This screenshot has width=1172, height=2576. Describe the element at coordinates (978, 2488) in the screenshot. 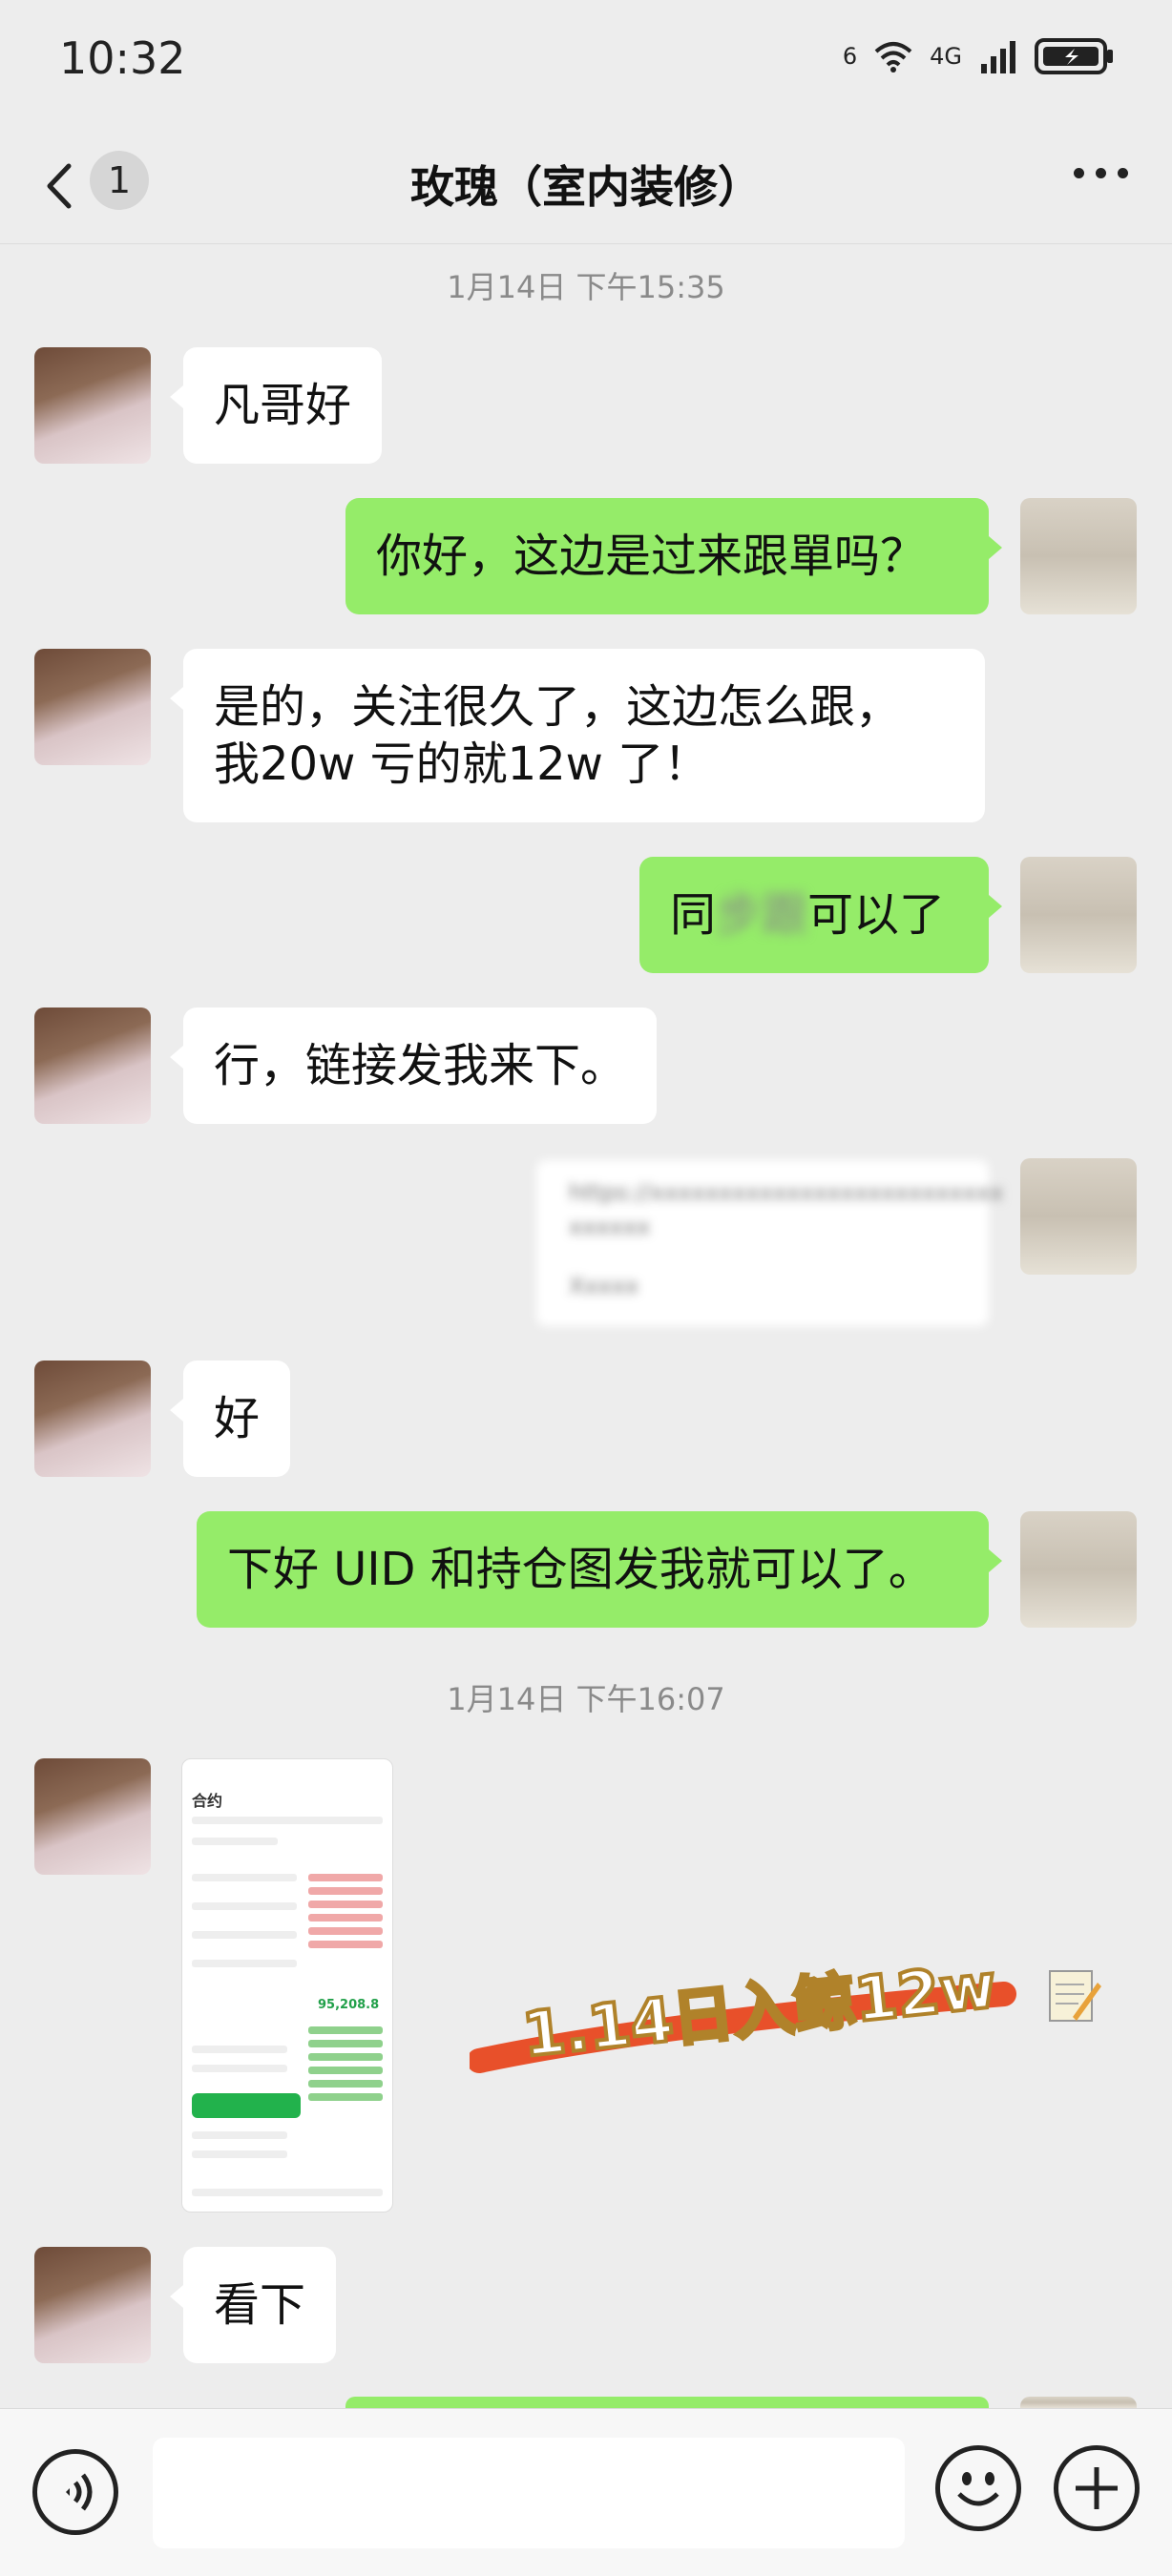

I see `emoji-icon` at that location.